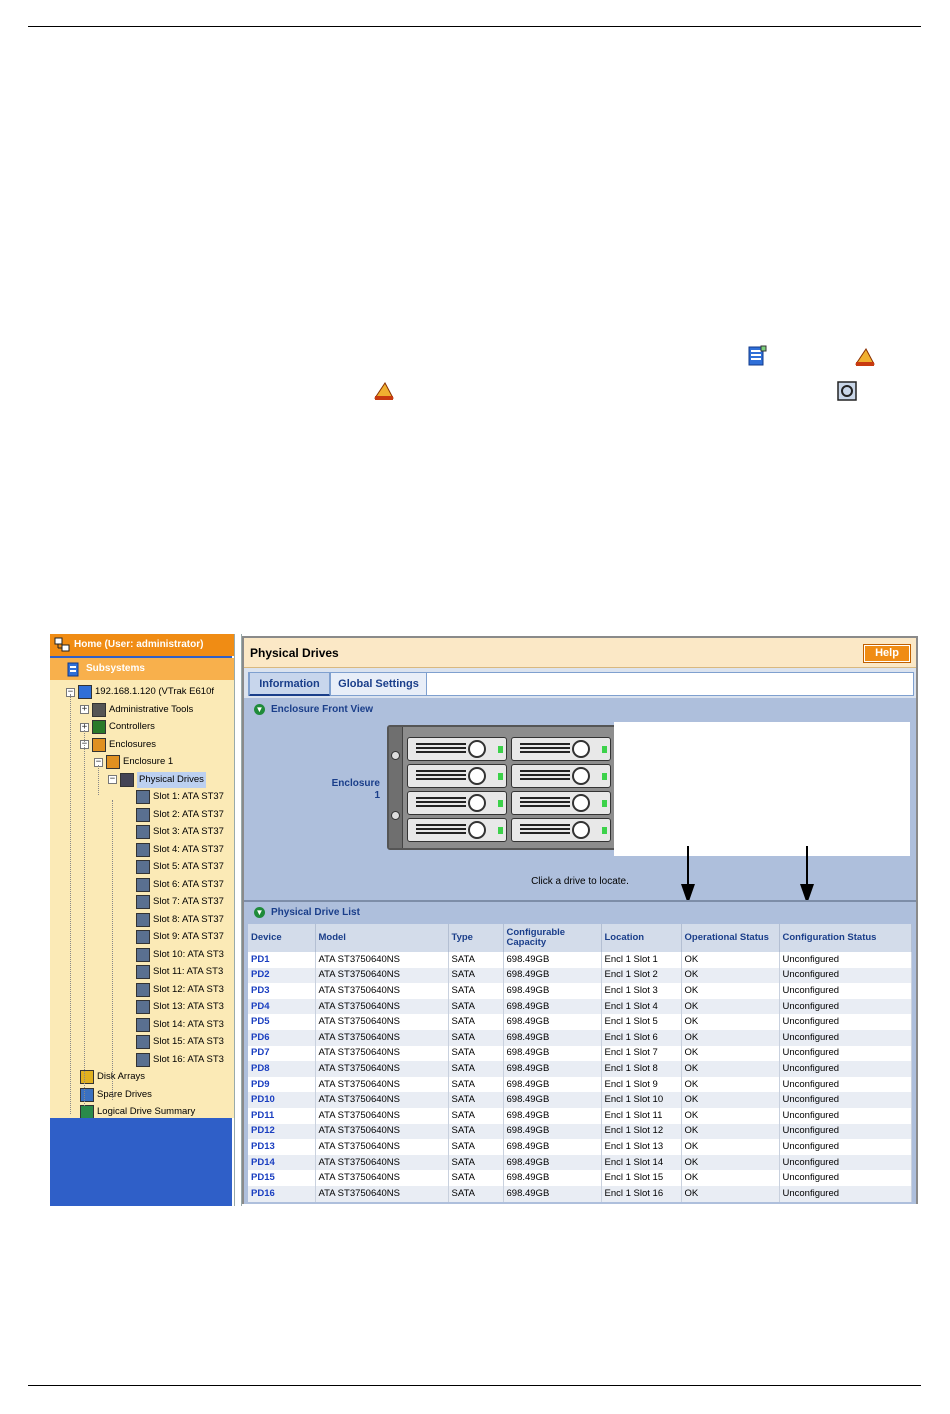 This screenshot has width=950, height=1414. What do you see at coordinates (87, 1111) in the screenshot?
I see `logical-drive-icon` at bounding box center [87, 1111].